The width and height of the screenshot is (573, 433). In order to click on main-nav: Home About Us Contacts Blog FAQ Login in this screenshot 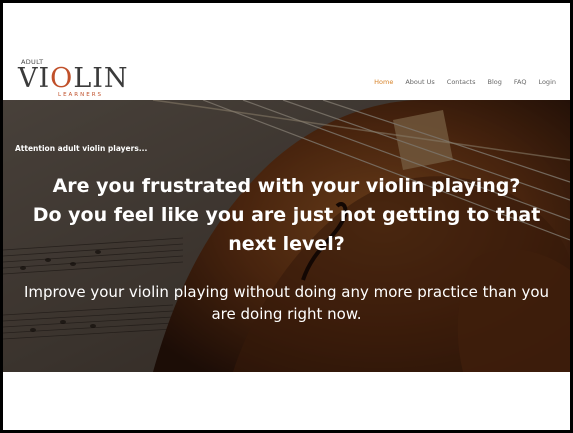, I will do `click(459, 82)`.